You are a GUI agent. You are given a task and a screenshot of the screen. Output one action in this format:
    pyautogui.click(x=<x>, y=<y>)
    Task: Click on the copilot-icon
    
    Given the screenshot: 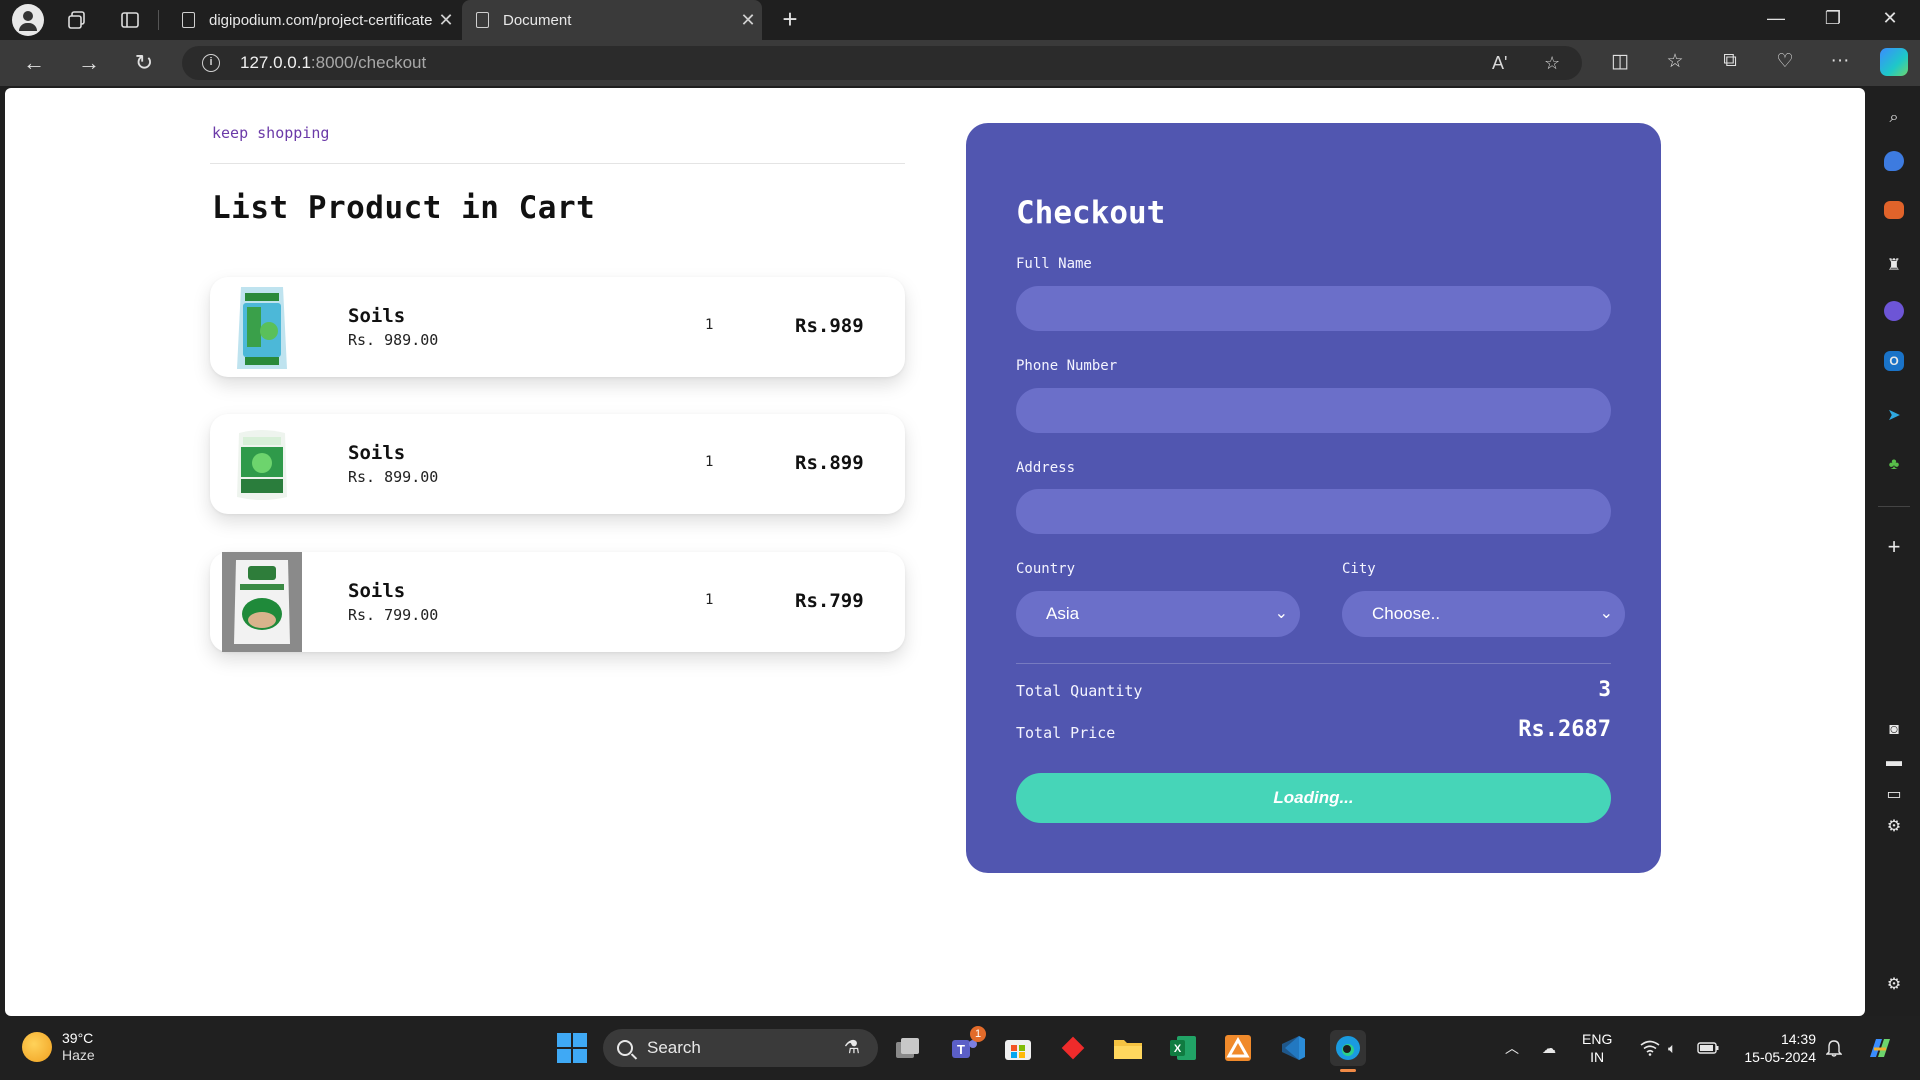 What is the action you would take?
    pyautogui.click(x=1894, y=62)
    